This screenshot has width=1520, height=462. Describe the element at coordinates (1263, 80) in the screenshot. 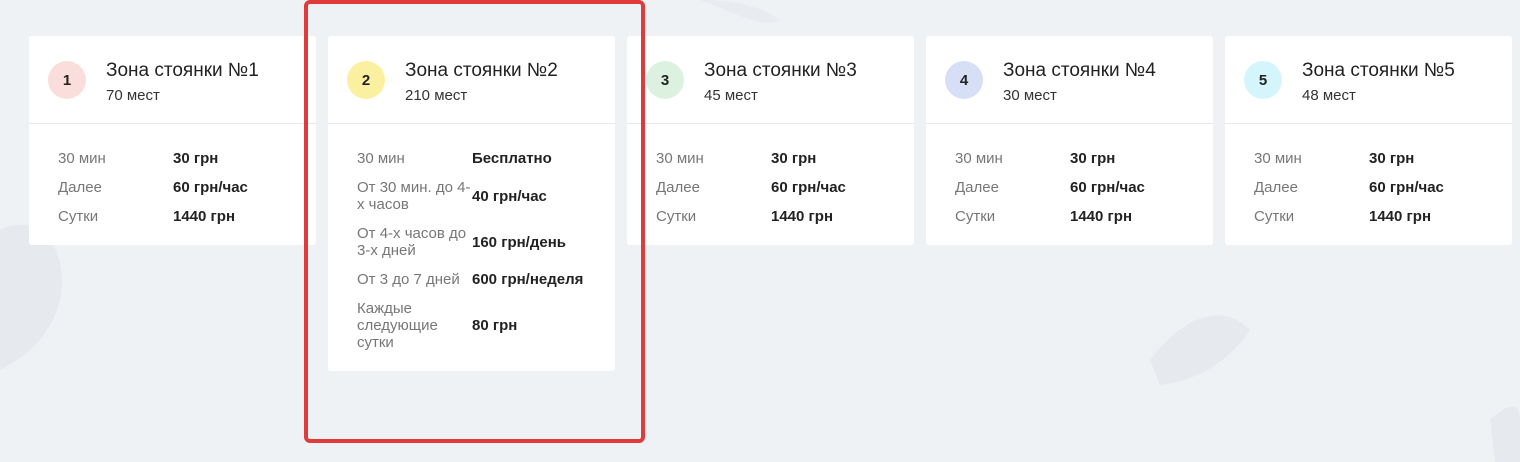

I see `zone-number-badge: 5` at that location.